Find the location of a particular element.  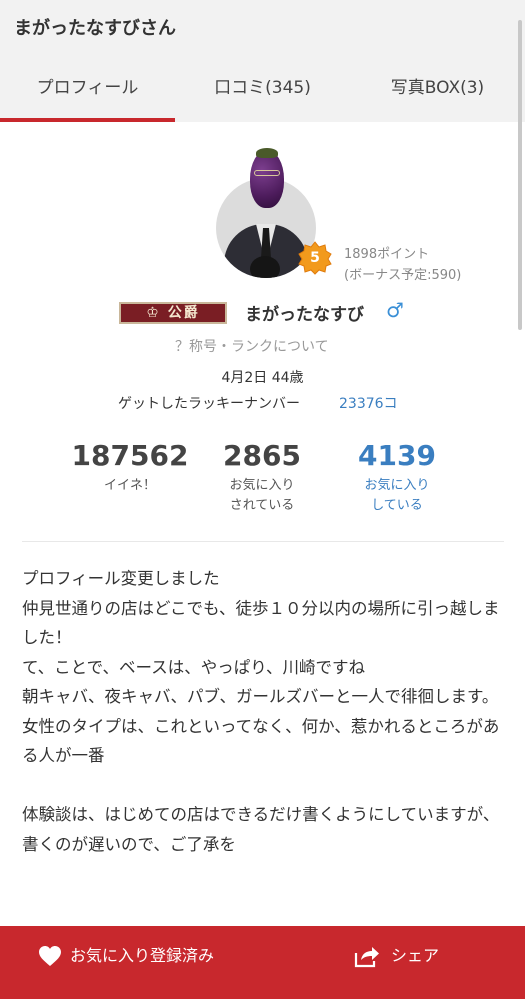

tab-bar: プロフィール 口コミ(345) 写真BOX(3) is located at coordinates (262, 90).